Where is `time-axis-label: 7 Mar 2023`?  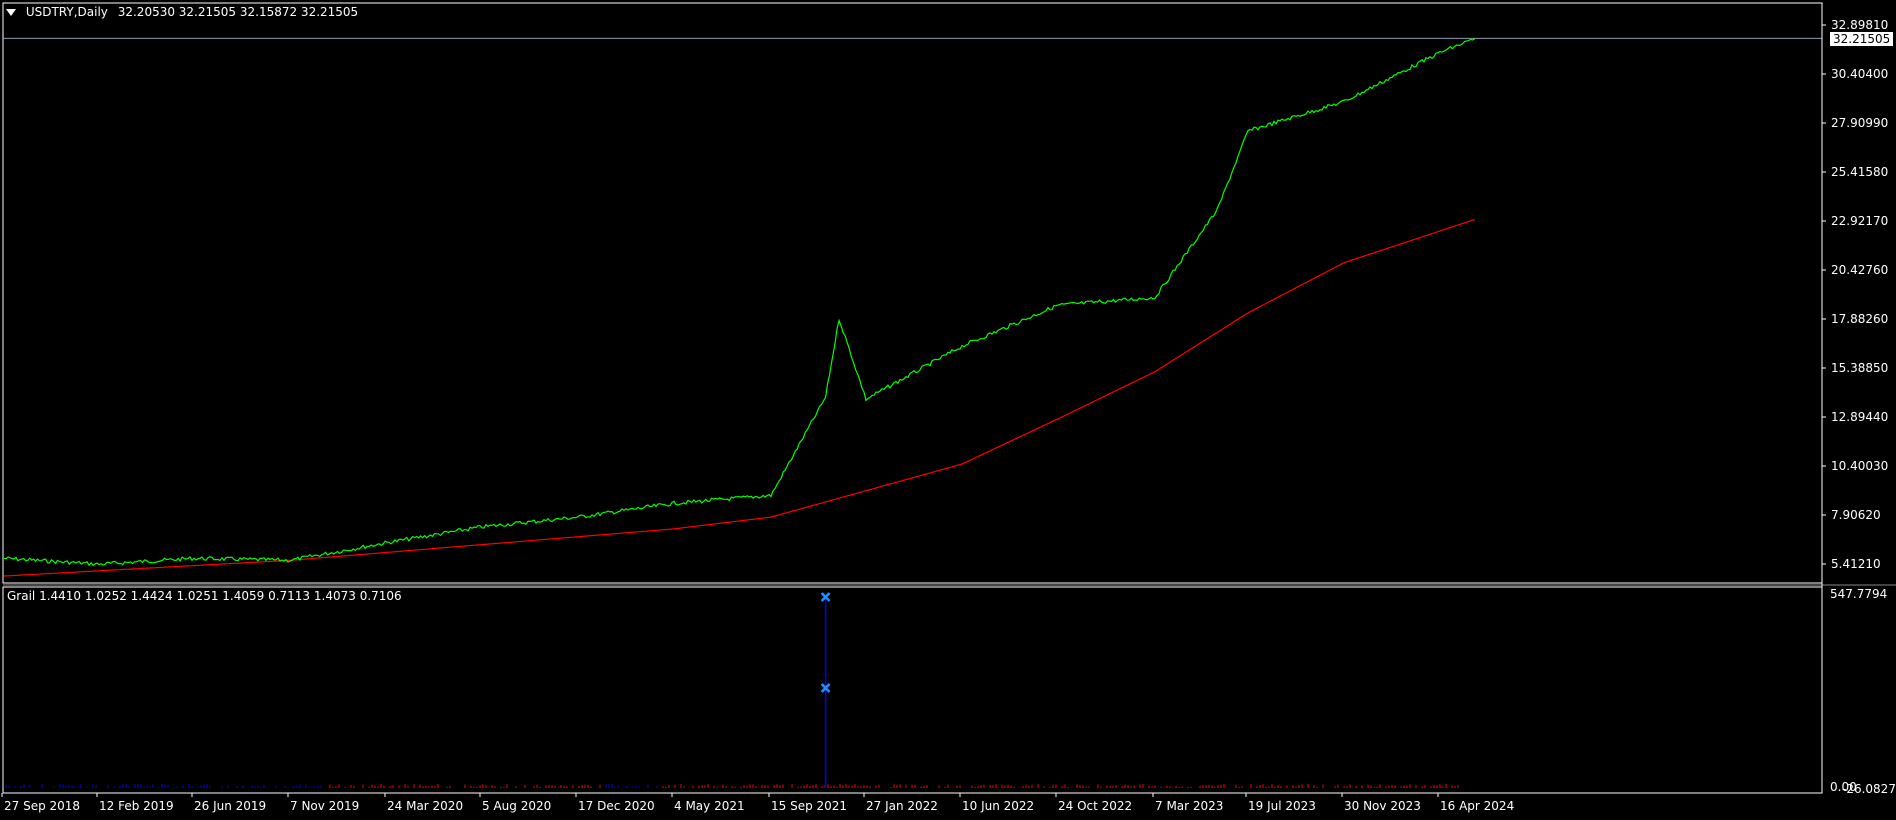
time-axis-label: 7 Mar 2023 is located at coordinates (1189, 806).